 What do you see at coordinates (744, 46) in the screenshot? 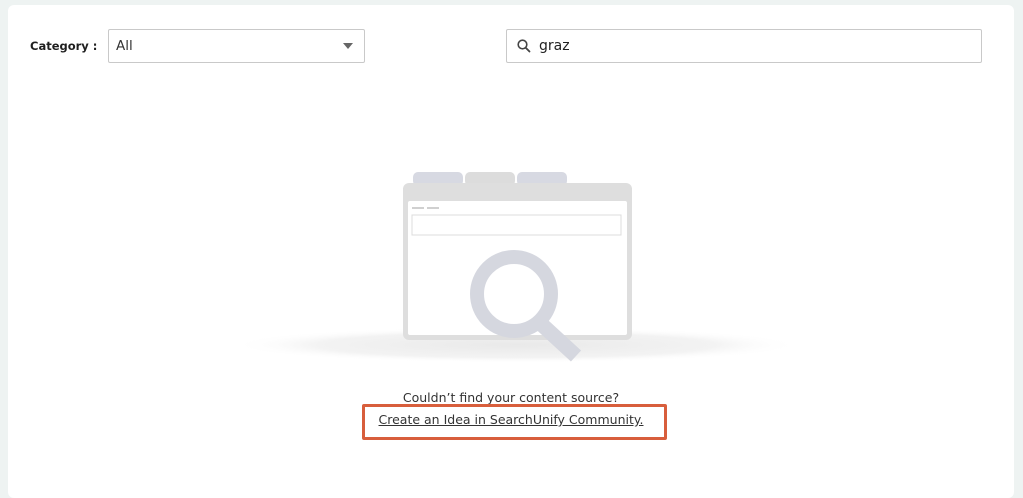
I see `search-input: graz` at bounding box center [744, 46].